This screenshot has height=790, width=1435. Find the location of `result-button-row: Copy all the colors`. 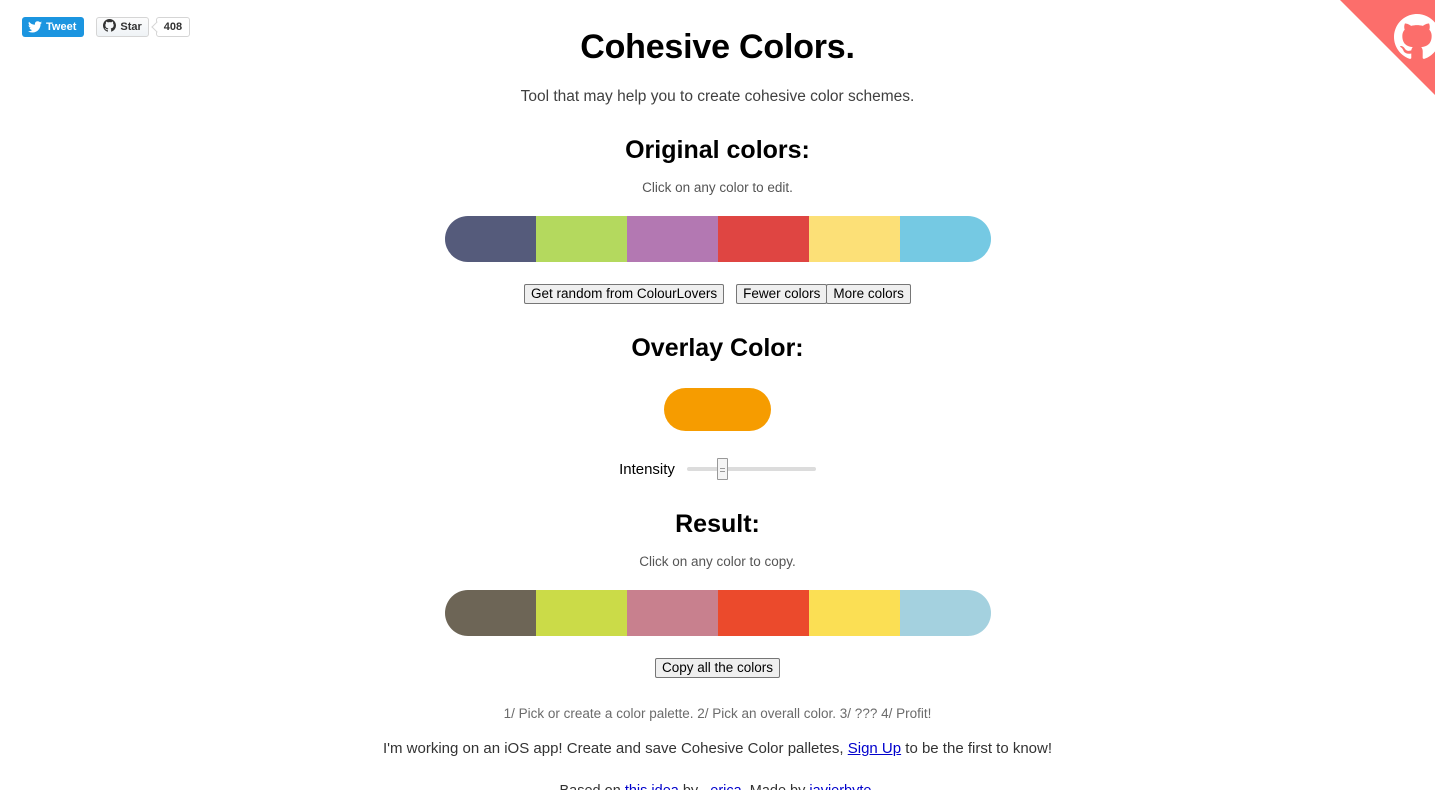

result-button-row: Copy all the colors is located at coordinates (717, 668).